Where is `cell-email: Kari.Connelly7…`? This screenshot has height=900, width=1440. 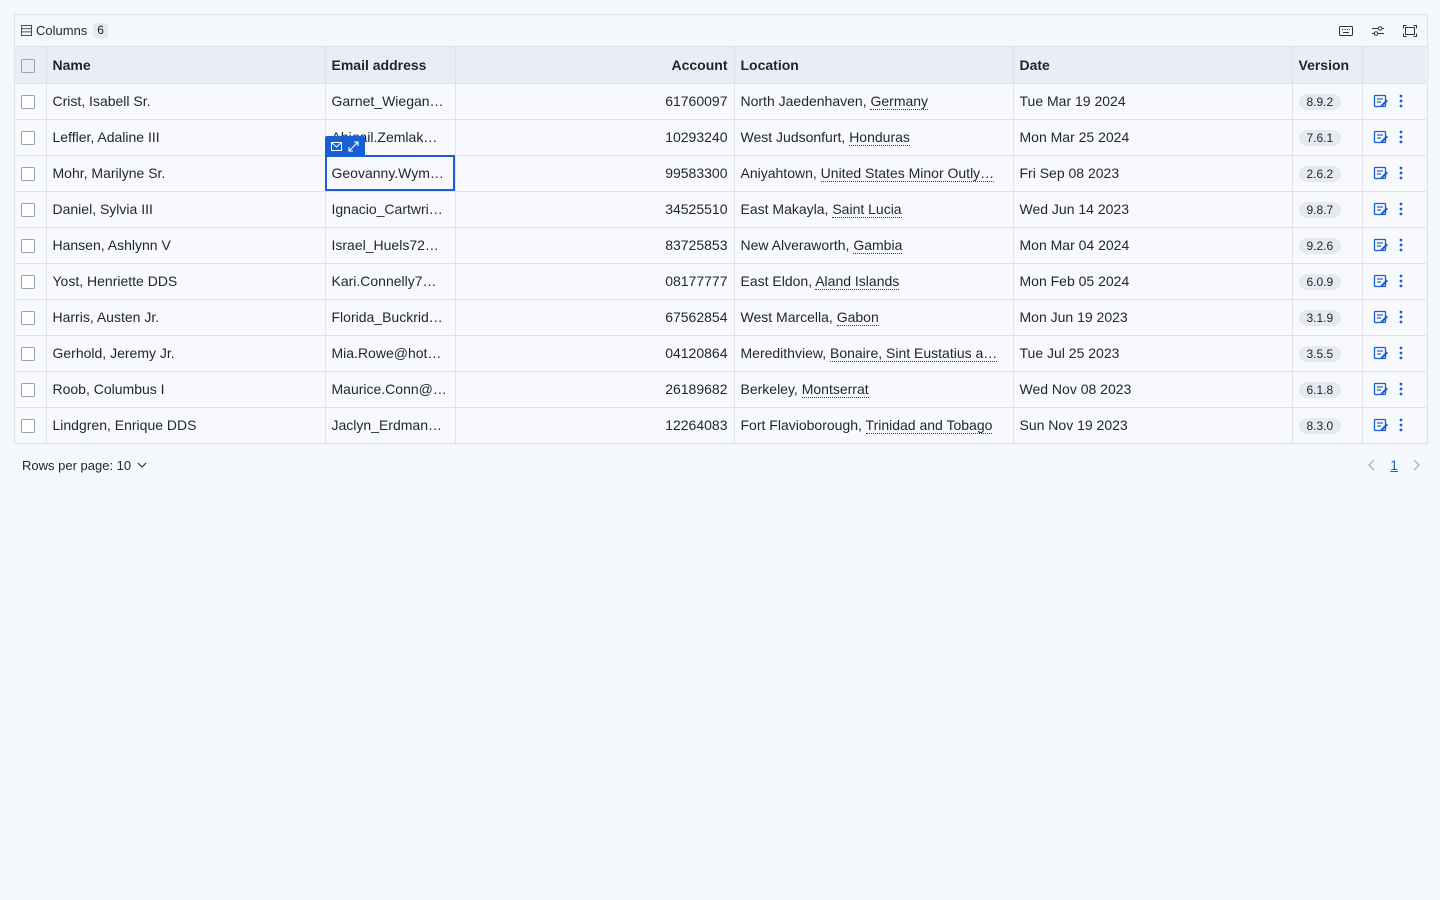
cell-email: Kari.Connelly7… is located at coordinates (390, 281).